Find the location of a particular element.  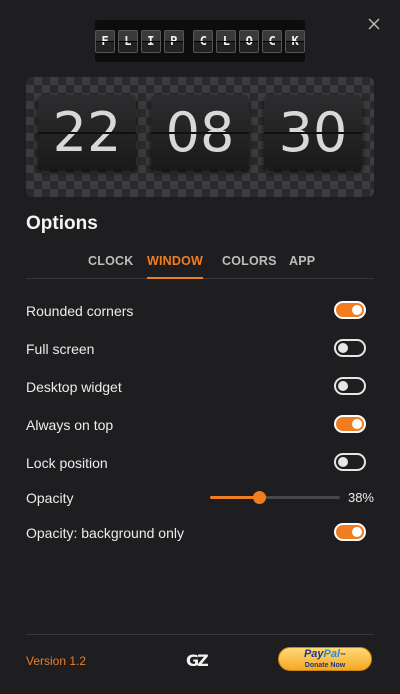

tab-window: WINDOW is located at coordinates (175, 266).